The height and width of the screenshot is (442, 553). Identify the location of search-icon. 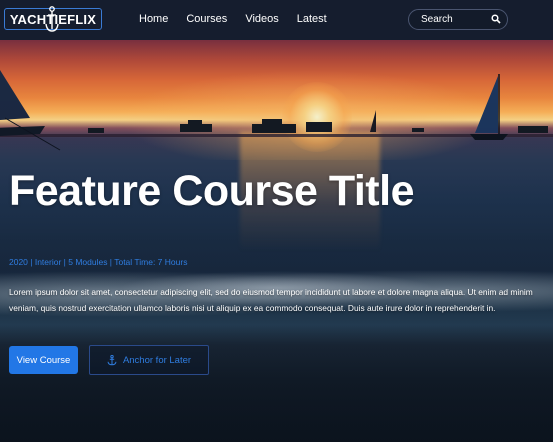
(496, 19).